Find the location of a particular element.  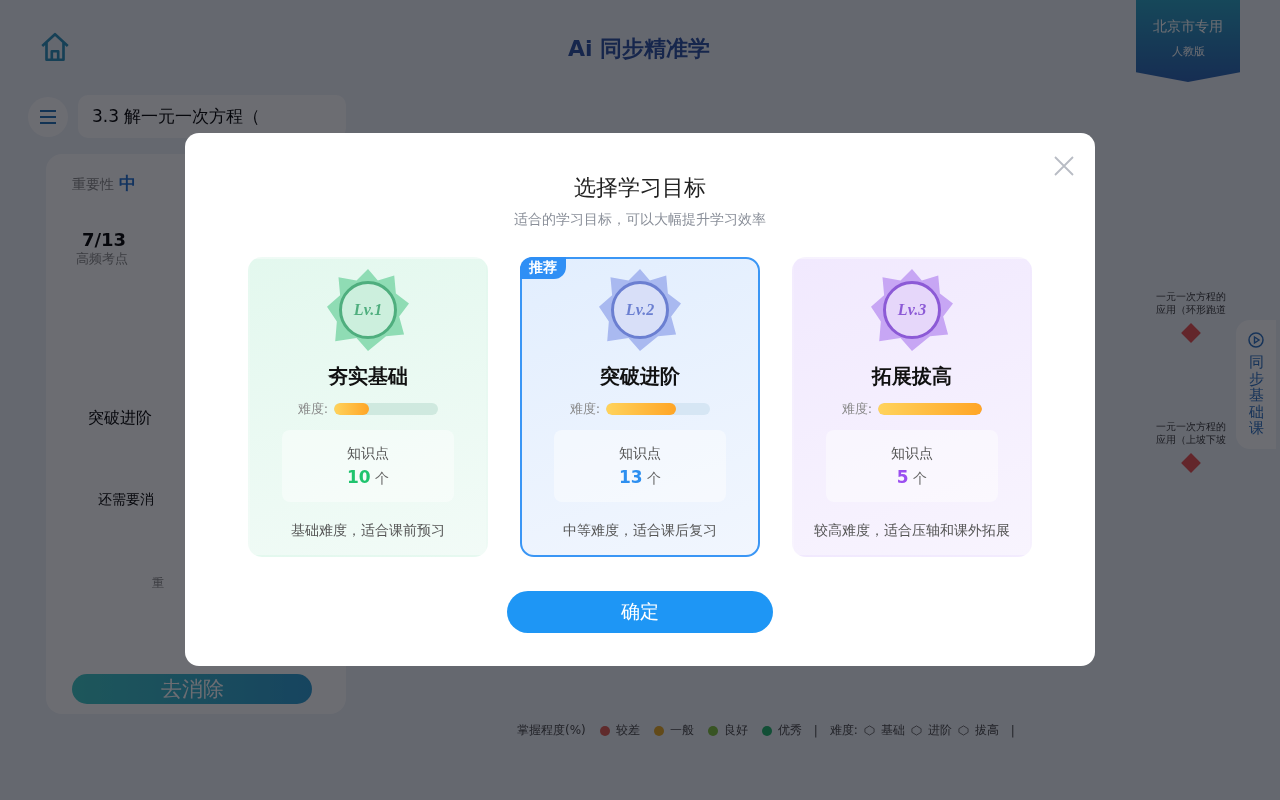

legend-item: 拔高 is located at coordinates (986, 730).